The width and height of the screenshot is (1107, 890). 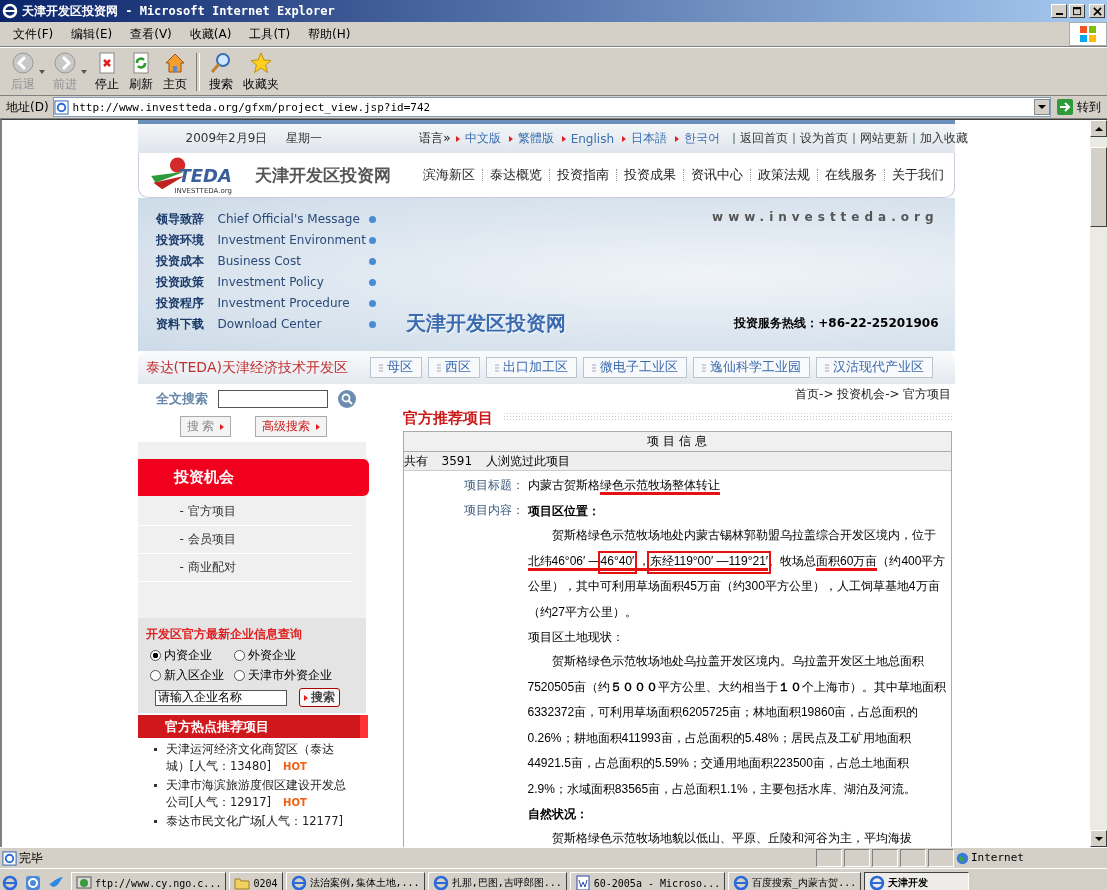 What do you see at coordinates (874, 367) in the screenshot?
I see `zone-link: 汉沽现代产业区` at bounding box center [874, 367].